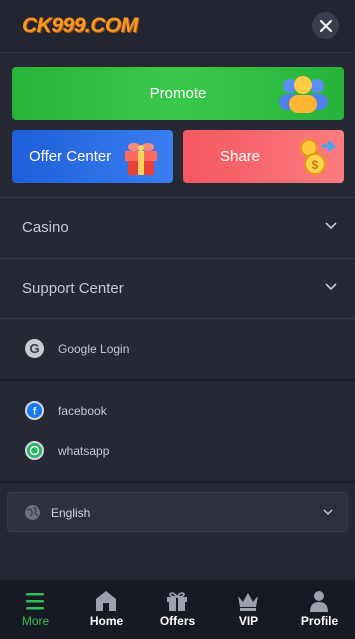  Describe the element at coordinates (177, 26) in the screenshot. I see `header: CK999.COM` at that location.